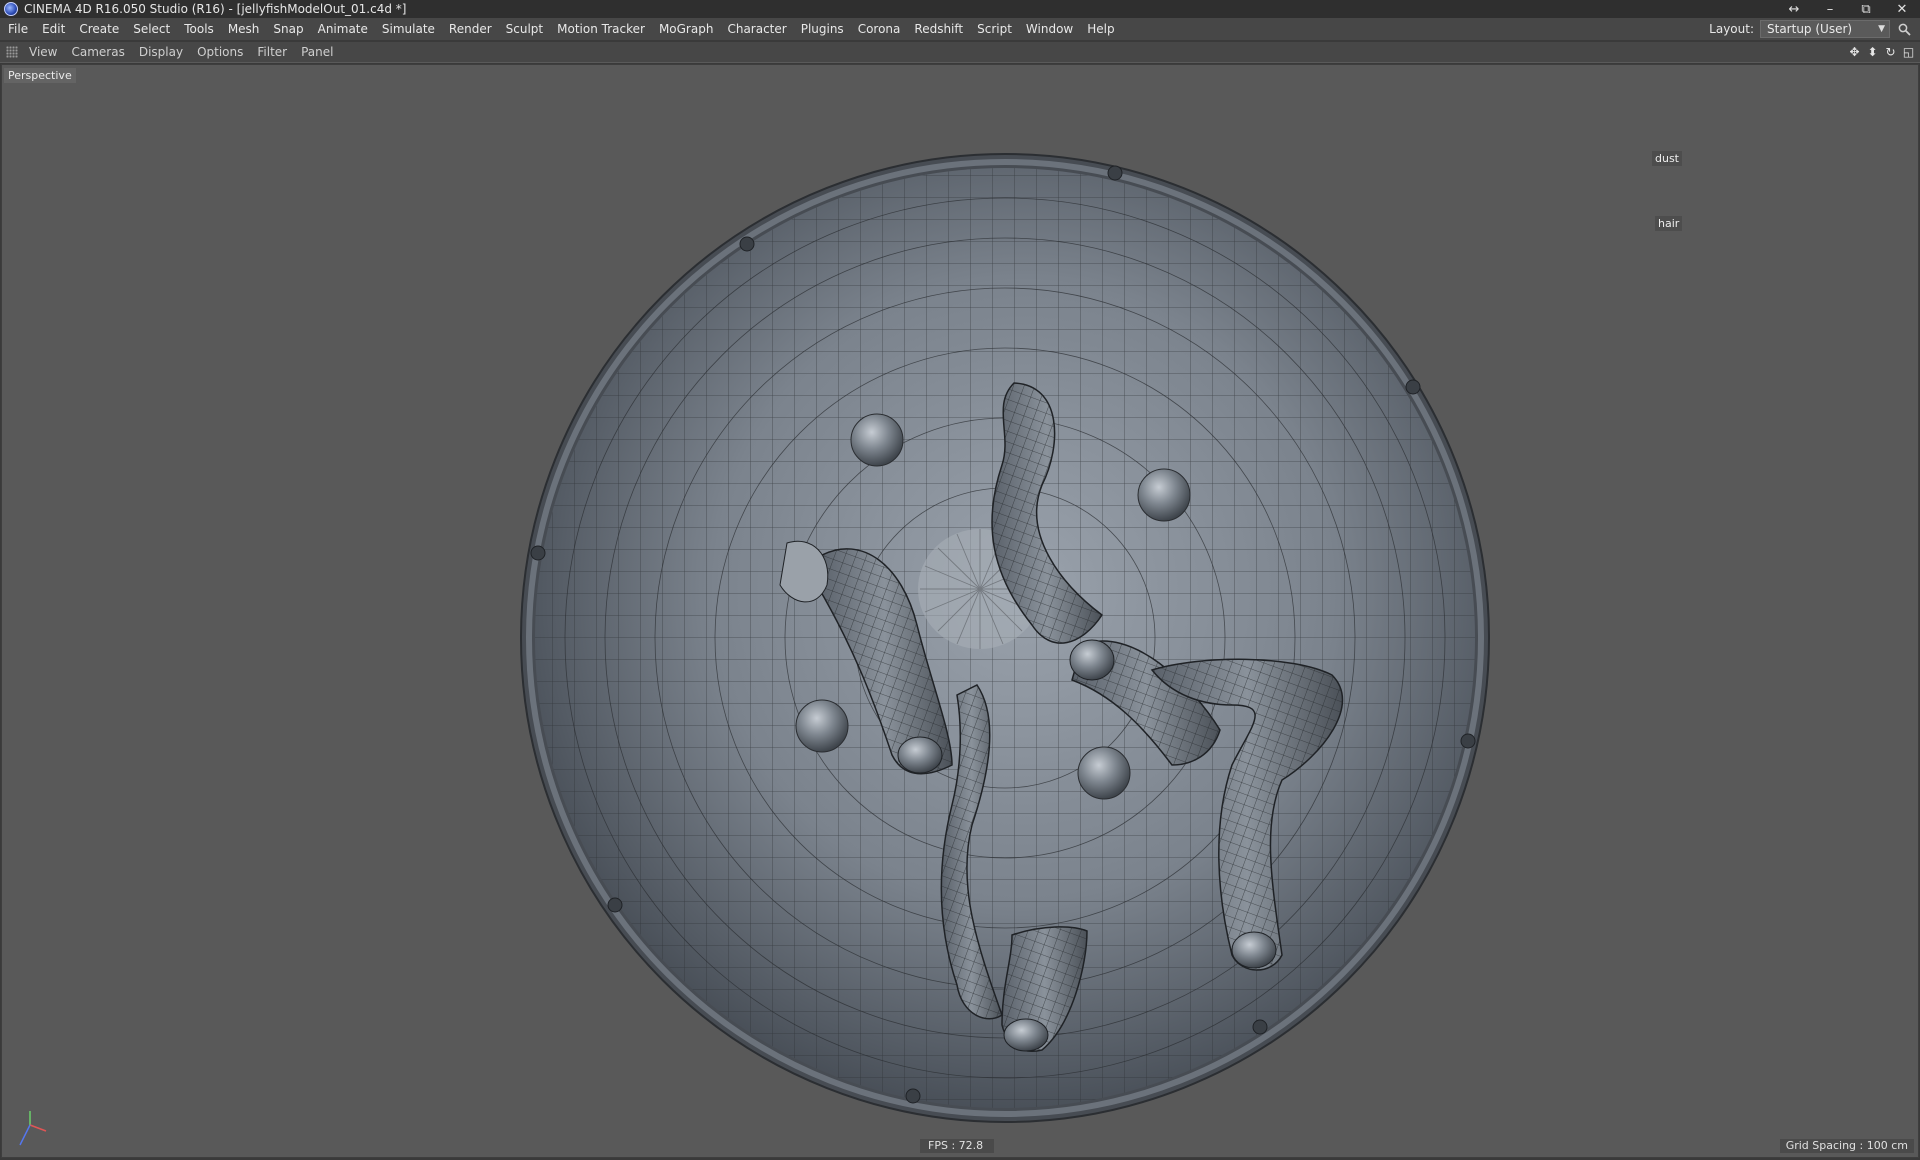 This screenshot has width=1920, height=1160. I want to click on menu-sculpt: Sculpt, so click(524, 29).